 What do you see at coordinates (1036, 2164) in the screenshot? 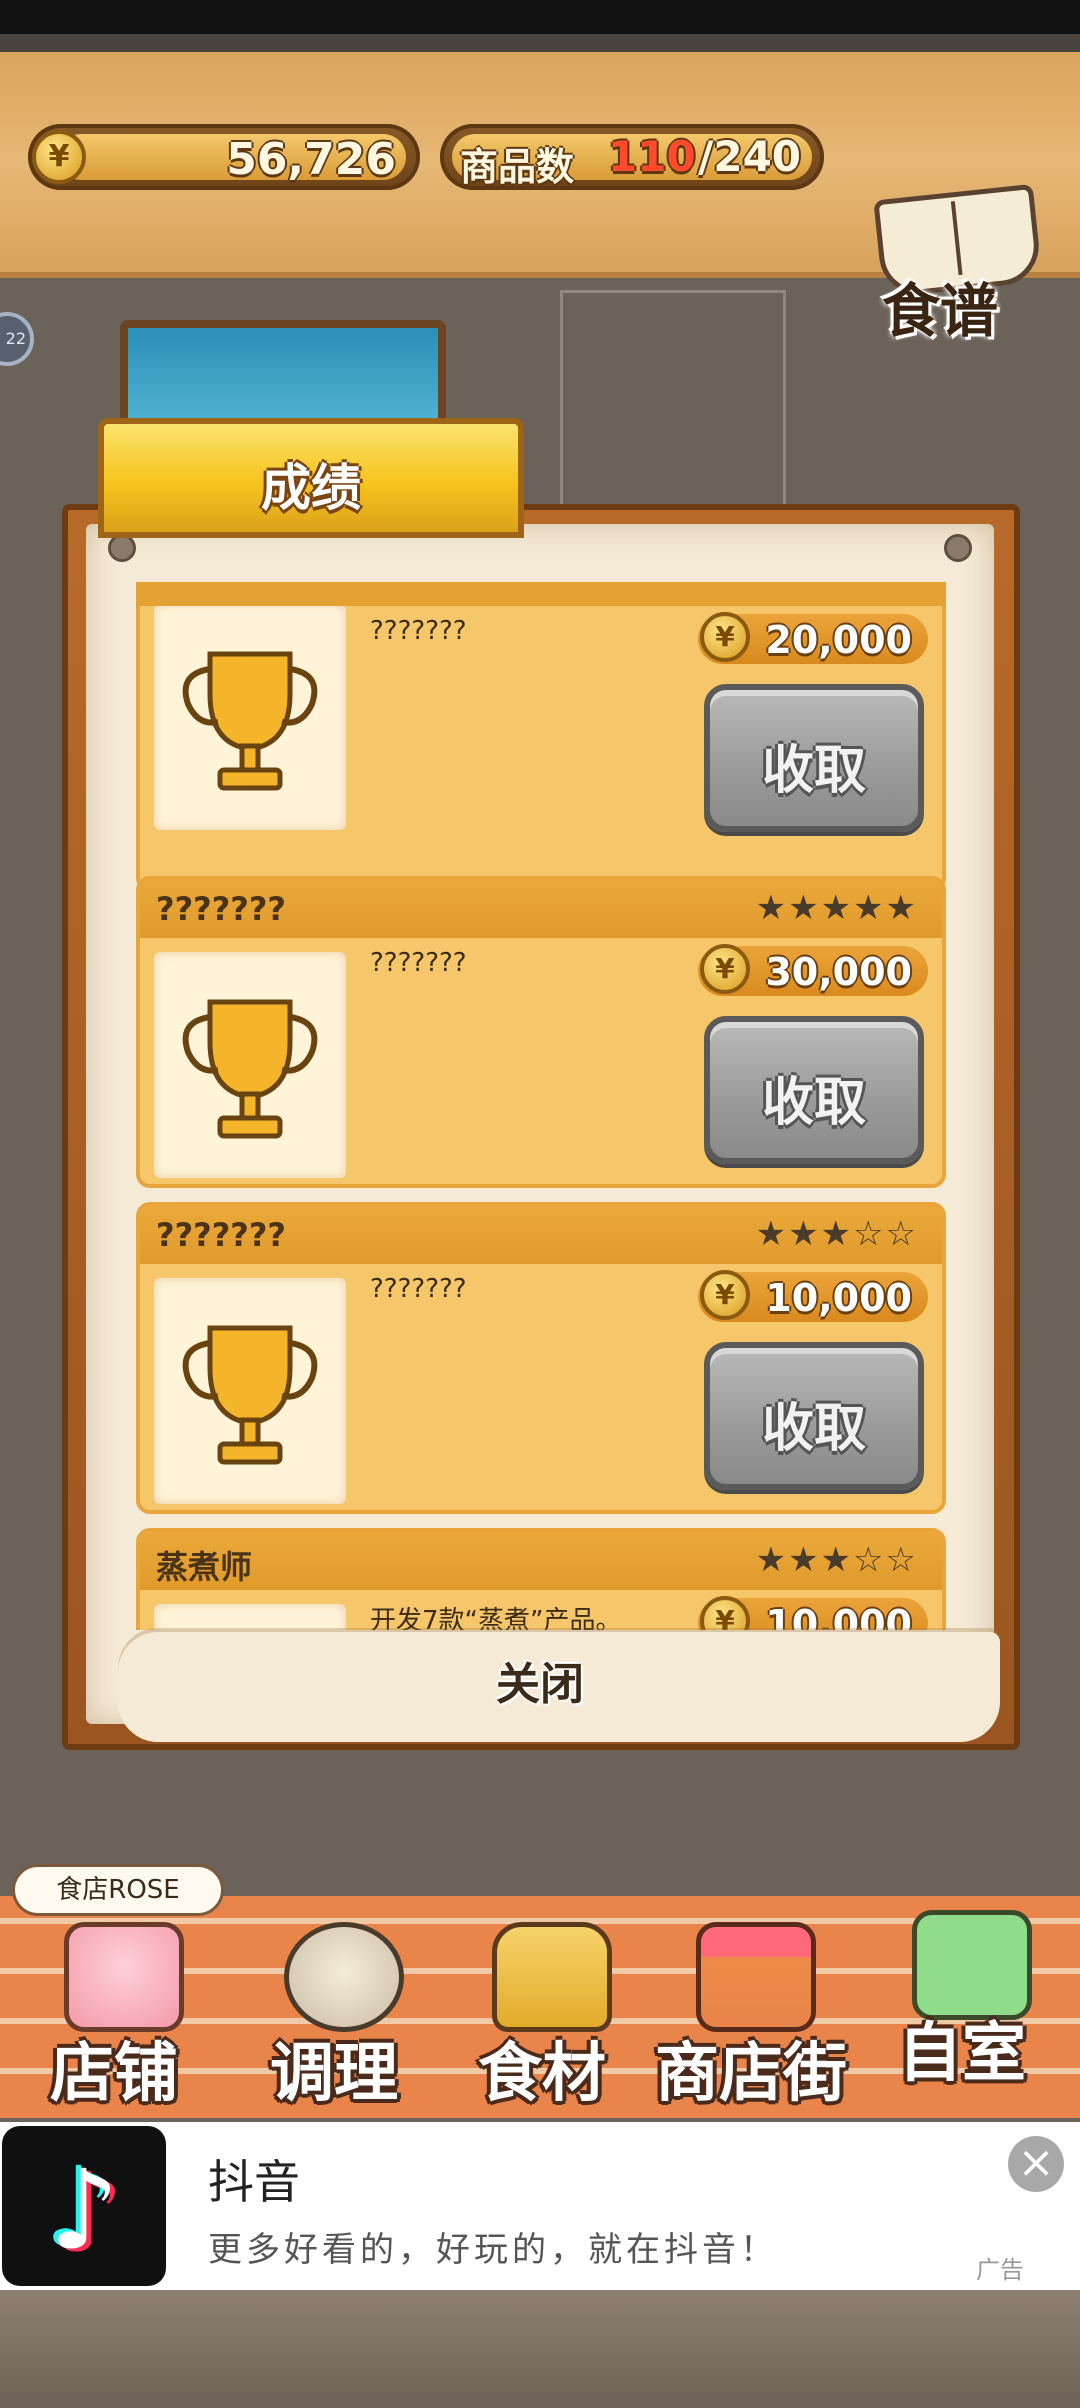
I see `ad-close-button: ×` at bounding box center [1036, 2164].